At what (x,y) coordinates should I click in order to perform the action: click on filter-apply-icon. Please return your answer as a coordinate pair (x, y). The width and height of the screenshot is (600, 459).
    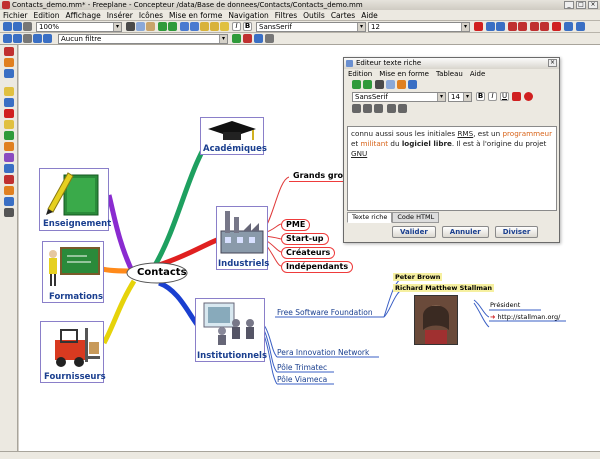
    Looking at the image, I should click on (27, 38).